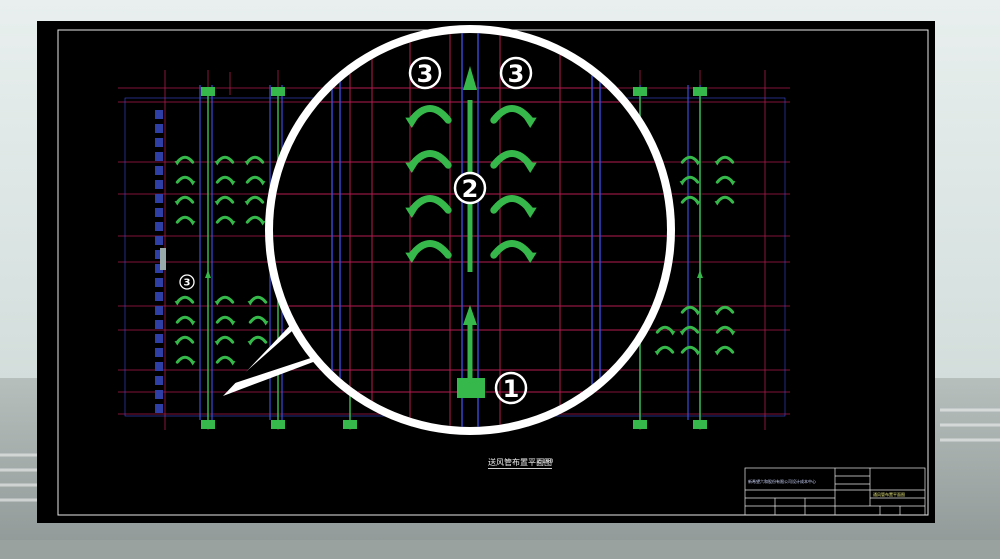 The width and height of the screenshot is (1000, 559). I want to click on callout-2: 2, so click(470, 188).